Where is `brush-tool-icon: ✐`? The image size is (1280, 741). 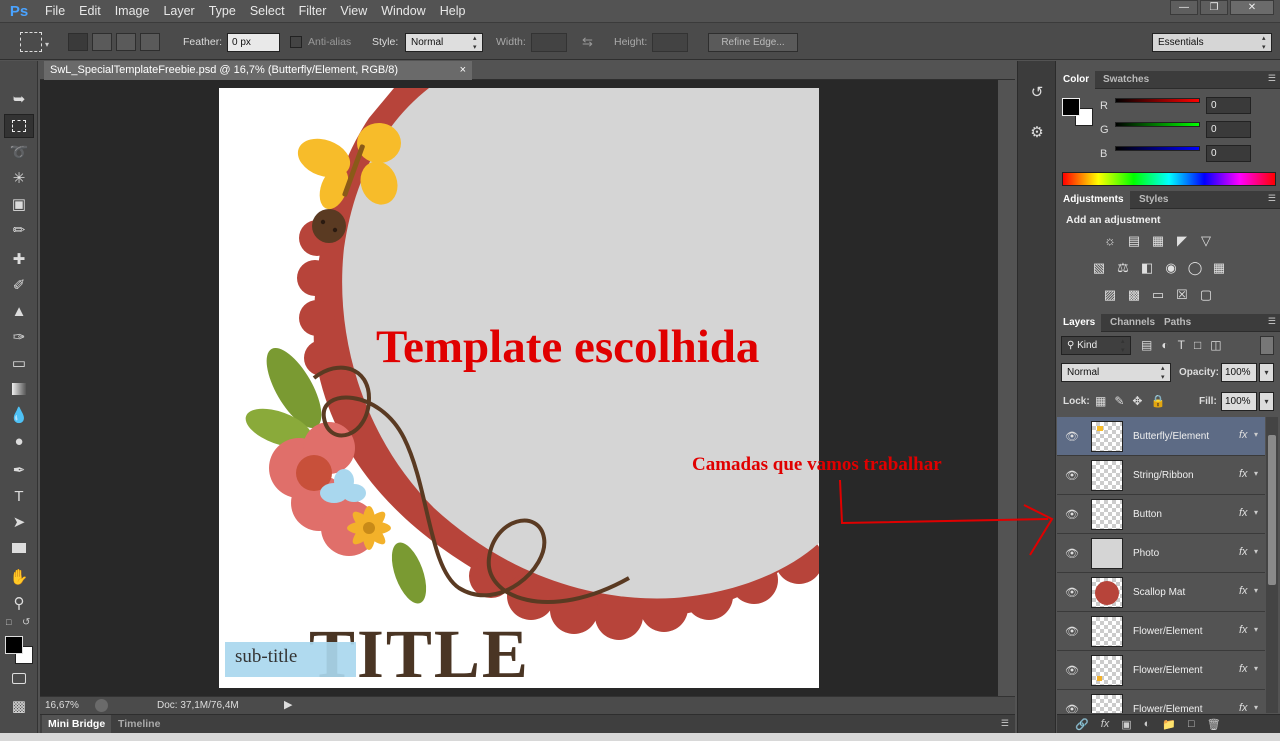
brush-tool-icon: ✐ is located at coordinates (19, 285).